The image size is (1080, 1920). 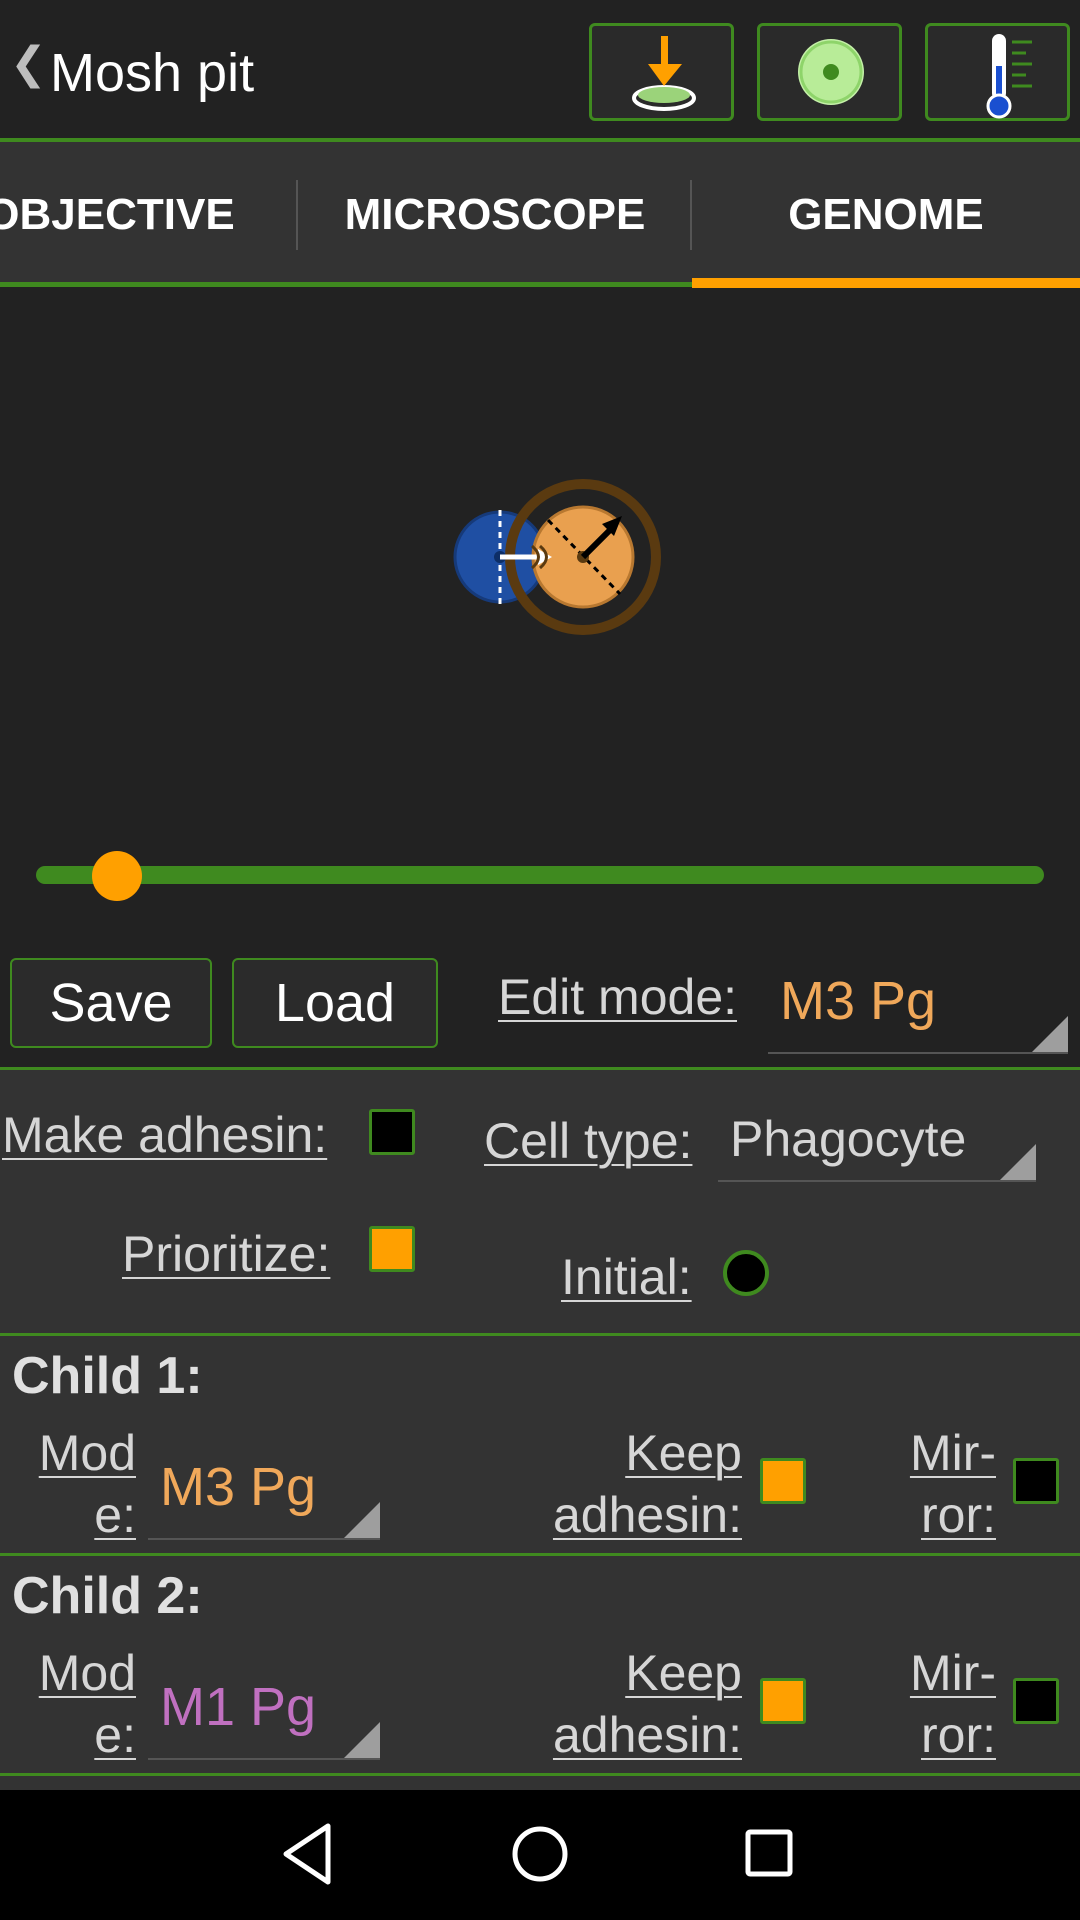 I want to click on edit-mode-value: M3 Pg, so click(x=858, y=1001).